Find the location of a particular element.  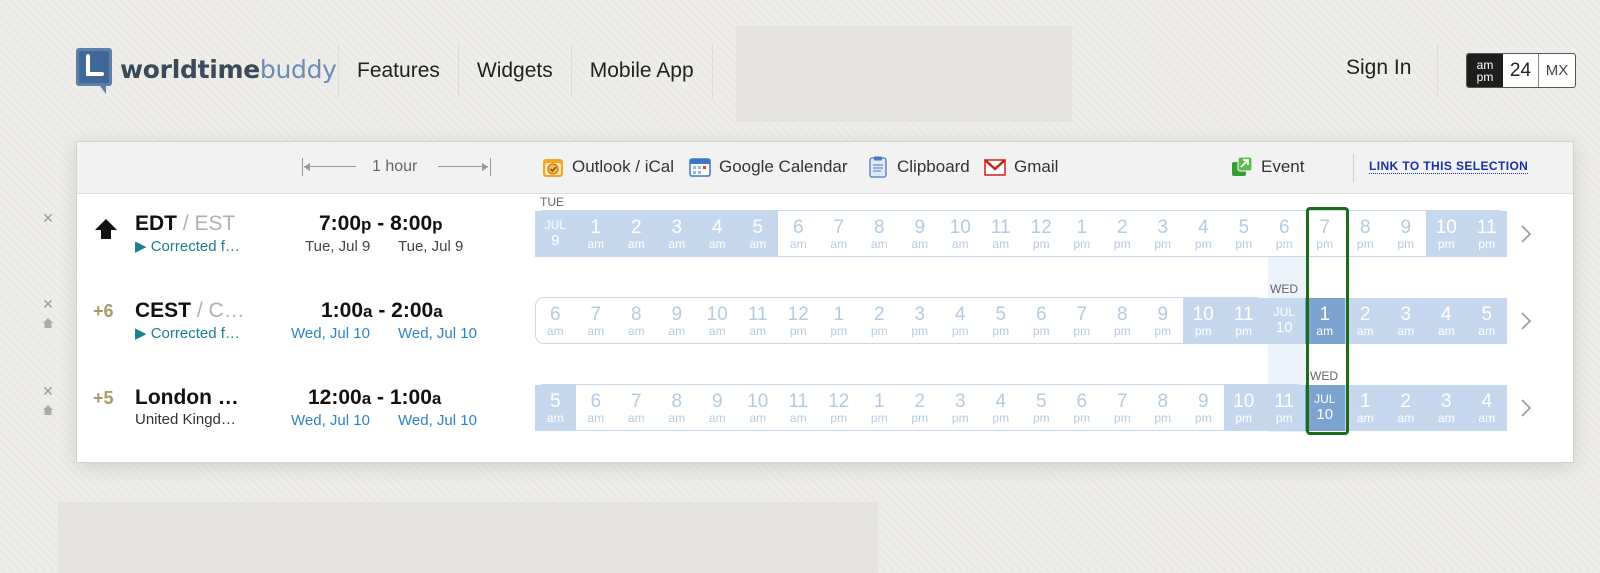

nav-features: Features is located at coordinates (398, 71).